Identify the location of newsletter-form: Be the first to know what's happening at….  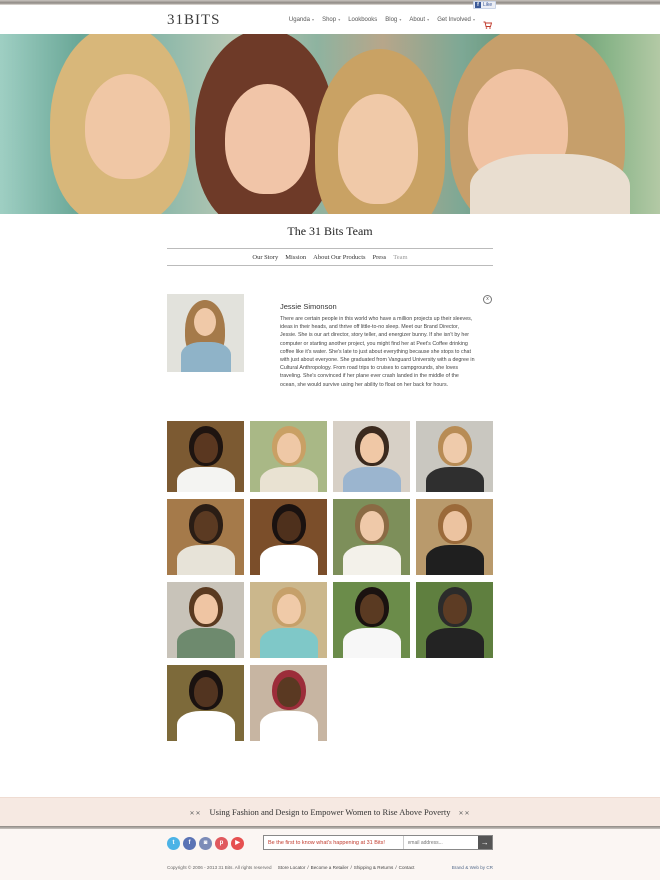
(378, 842).